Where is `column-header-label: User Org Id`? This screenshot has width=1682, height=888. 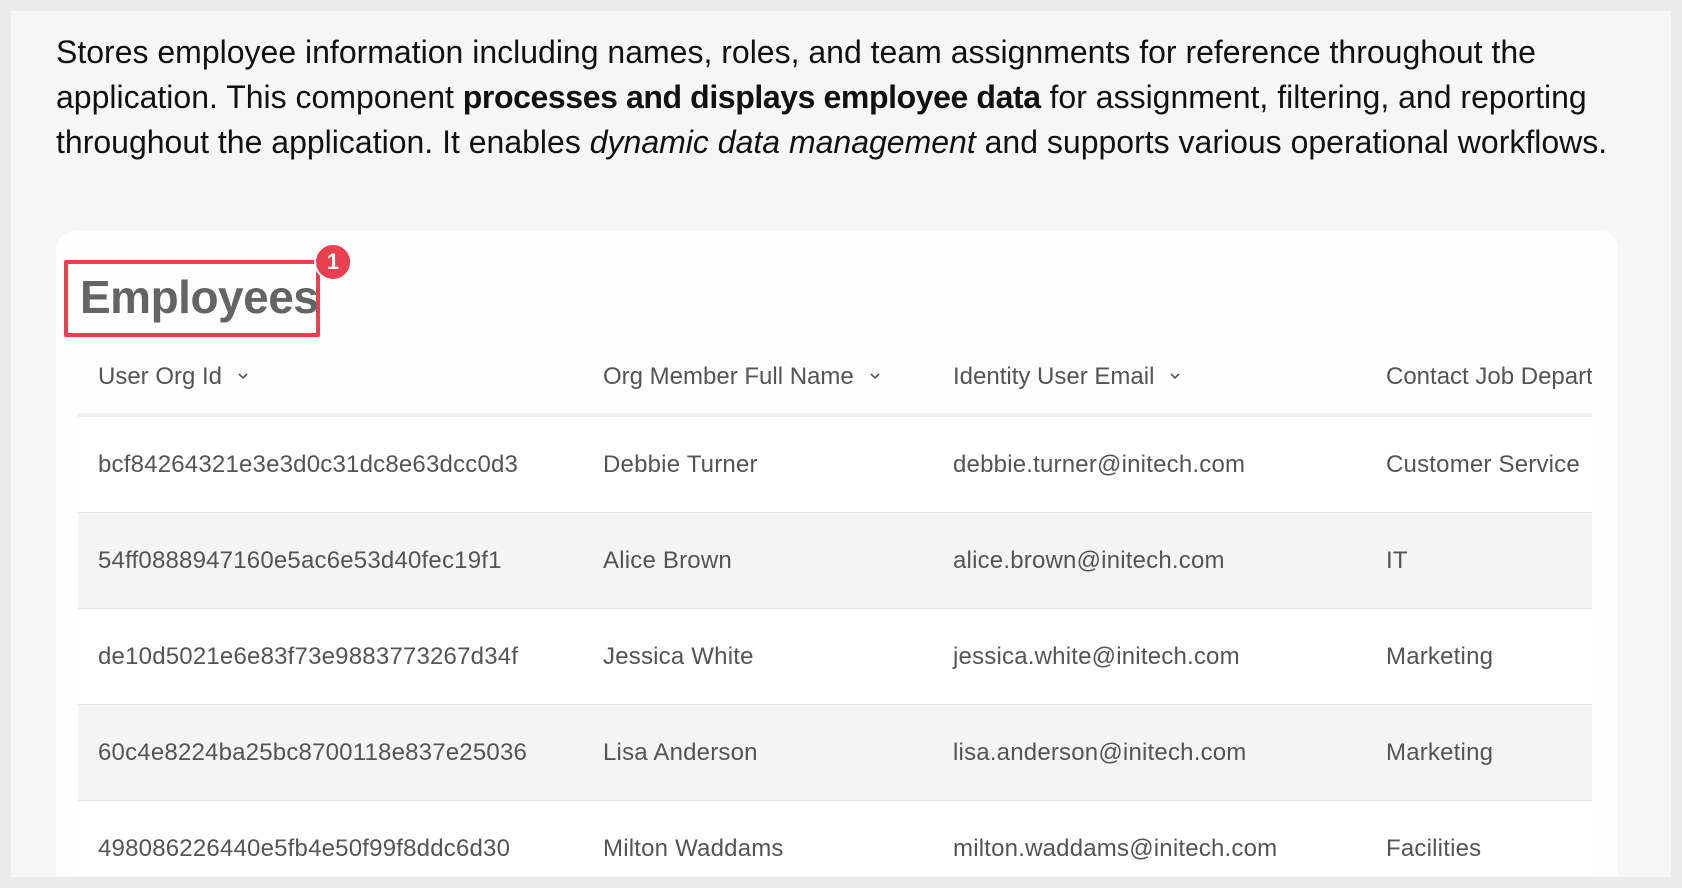
column-header-label: User Org Id is located at coordinates (160, 376).